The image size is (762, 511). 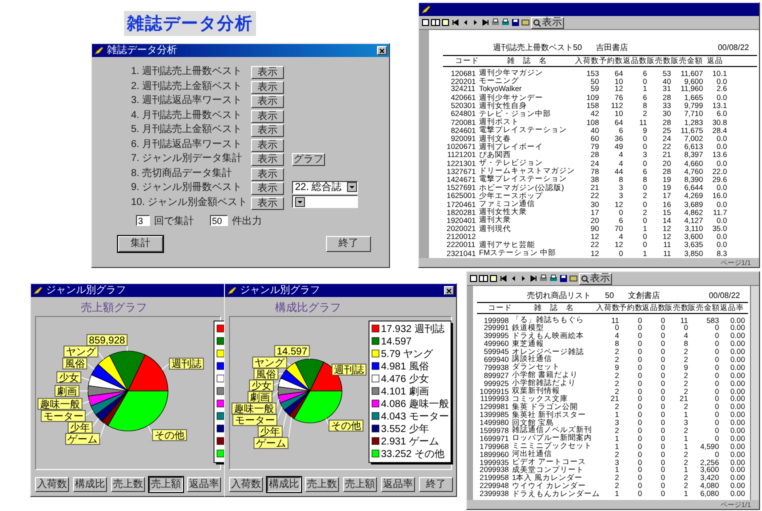 I want to click on legend-label: 17.932 週刊誌, so click(x=412, y=329).